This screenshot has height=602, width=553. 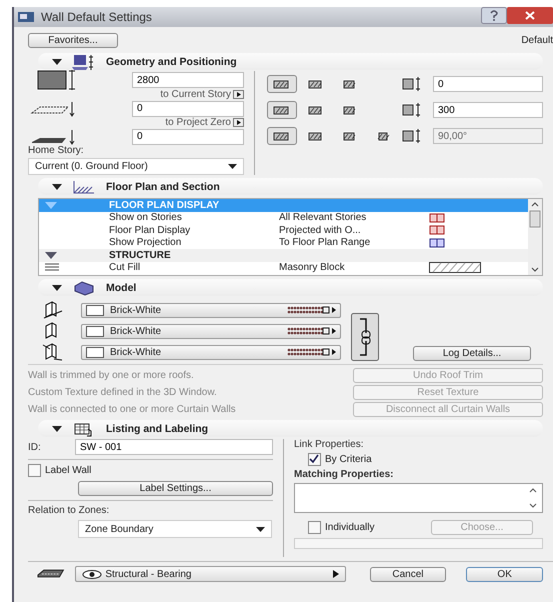 I want to click on section-title: Model, so click(x=121, y=288).